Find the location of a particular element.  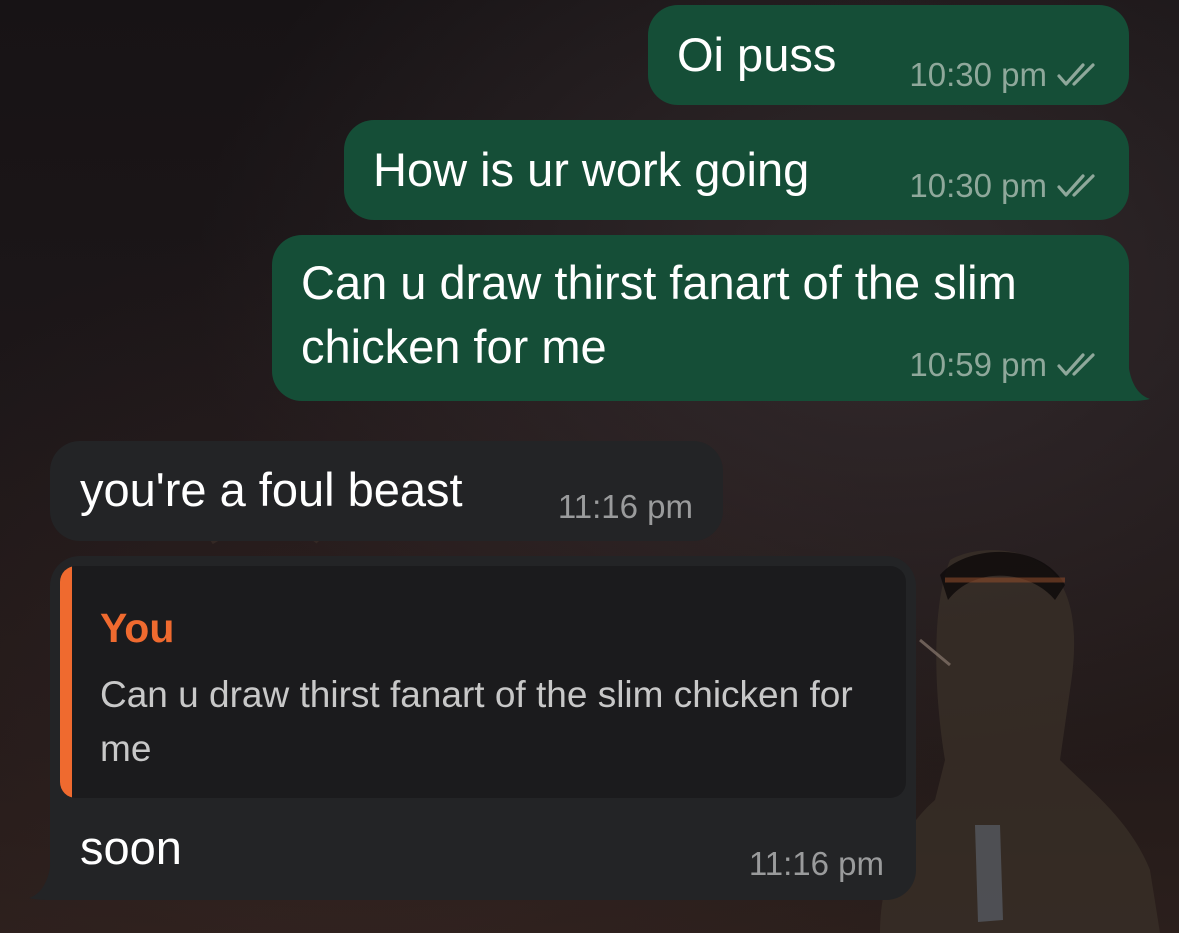

message-text: Oi puss is located at coordinates (757, 54).